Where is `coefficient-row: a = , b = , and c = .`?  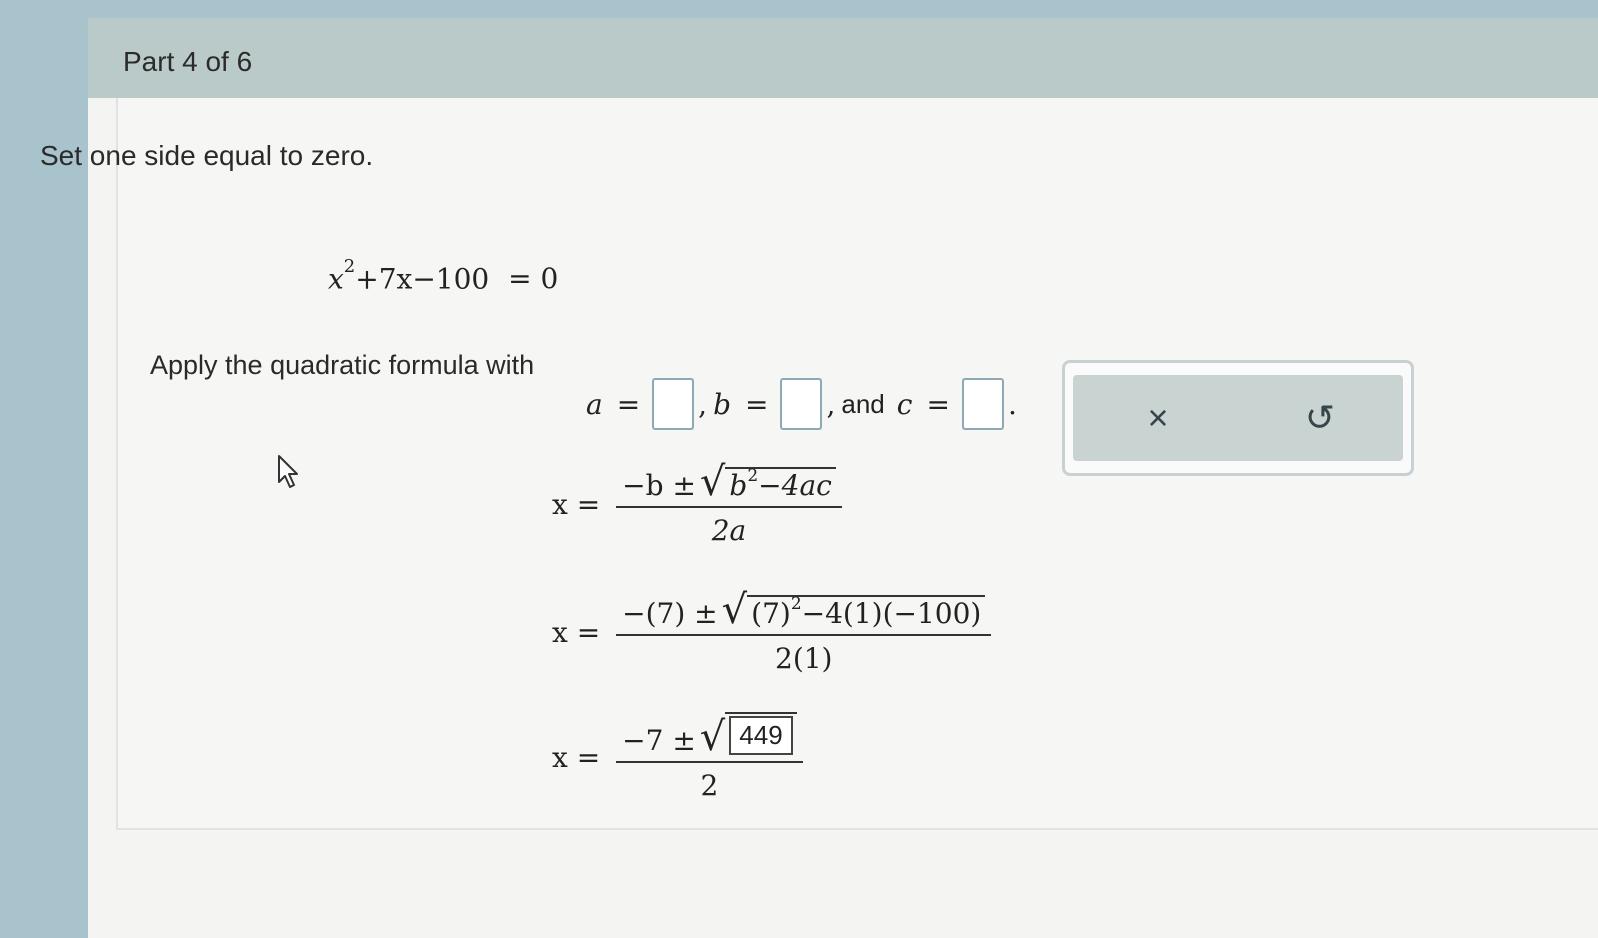
coefficient-row: a = , b = , and c = . is located at coordinates (798, 404).